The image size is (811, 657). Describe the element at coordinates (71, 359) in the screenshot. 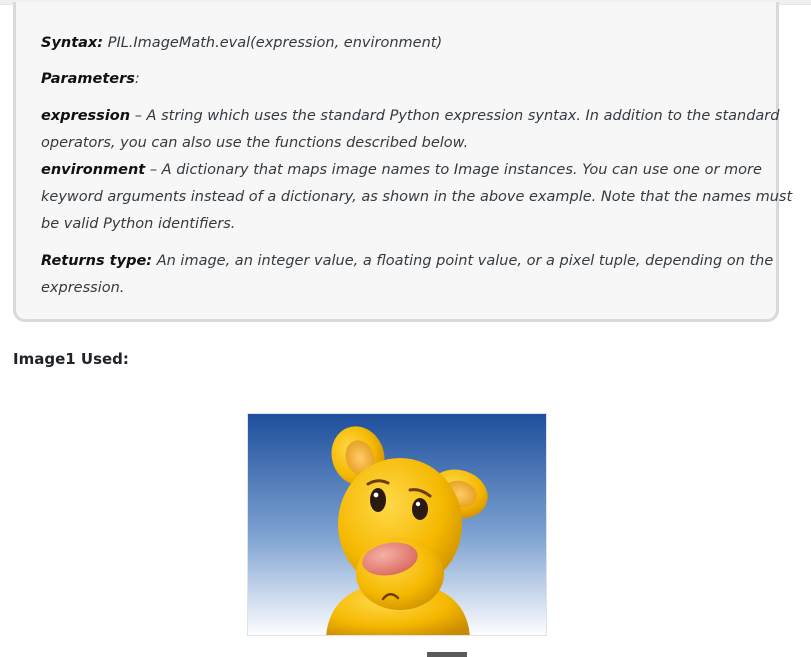

I see `image-section-heading: Image1 Used:` at that location.